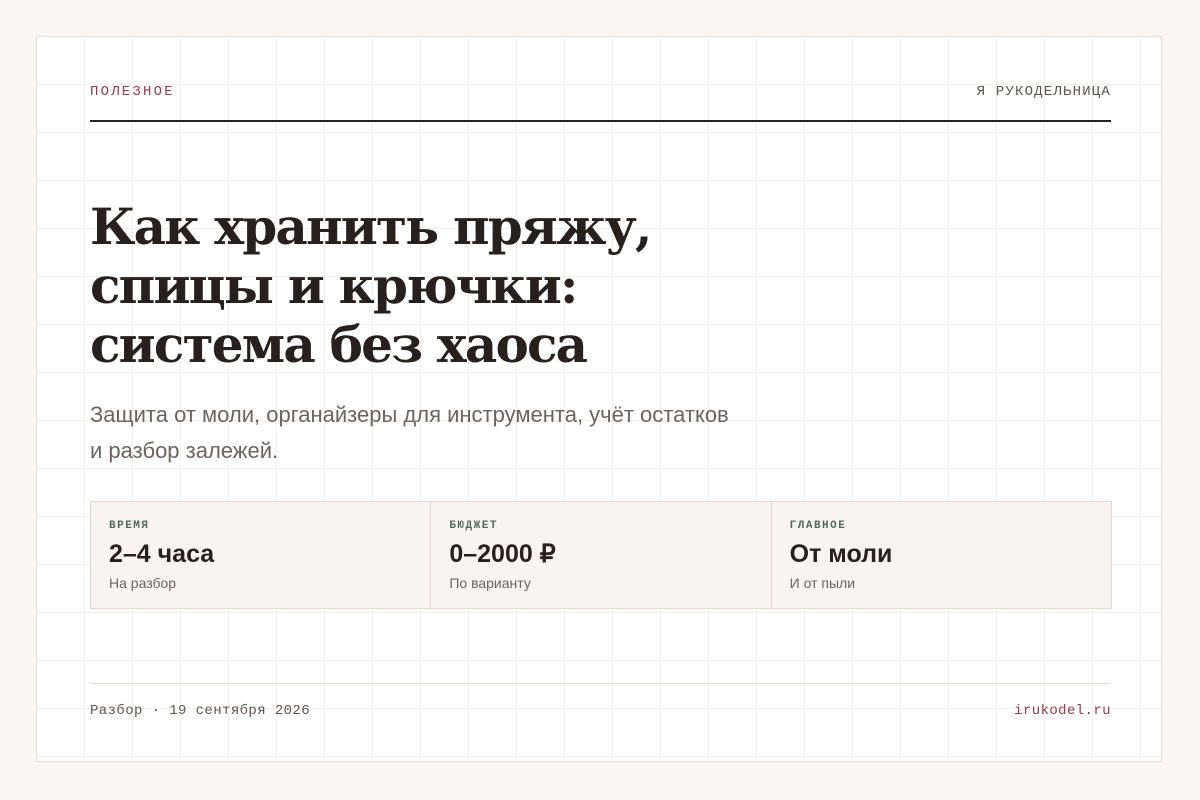 This screenshot has width=1200, height=800. Describe the element at coordinates (490, 583) in the screenshot. I see `stat-note: По варианту` at that location.